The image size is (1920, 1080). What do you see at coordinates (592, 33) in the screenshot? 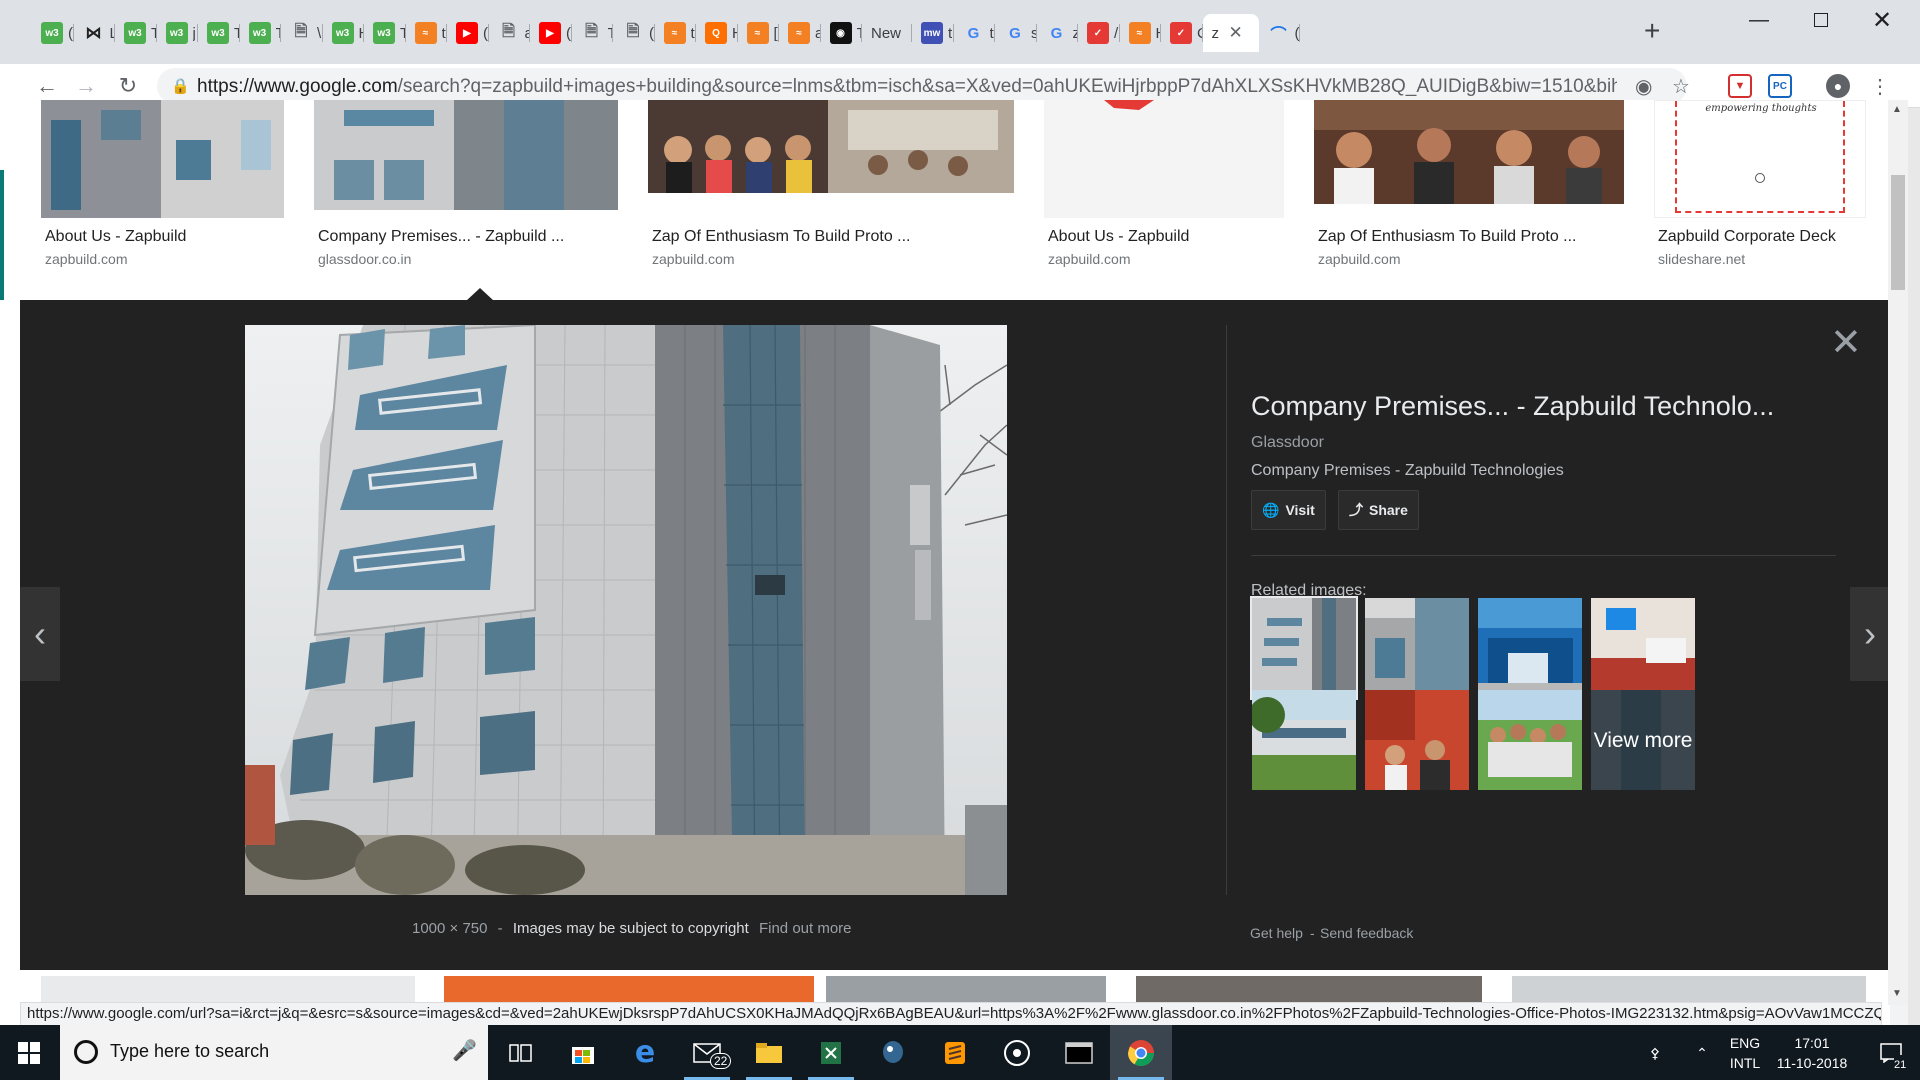
I see `browser-tab: 🗎 T` at bounding box center [592, 33].